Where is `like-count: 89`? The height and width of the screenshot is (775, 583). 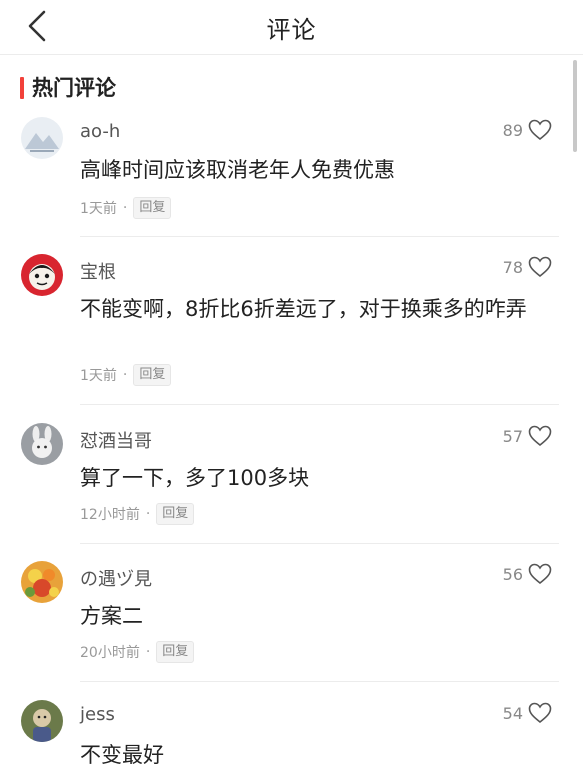 like-count: 89 is located at coordinates (512, 130).